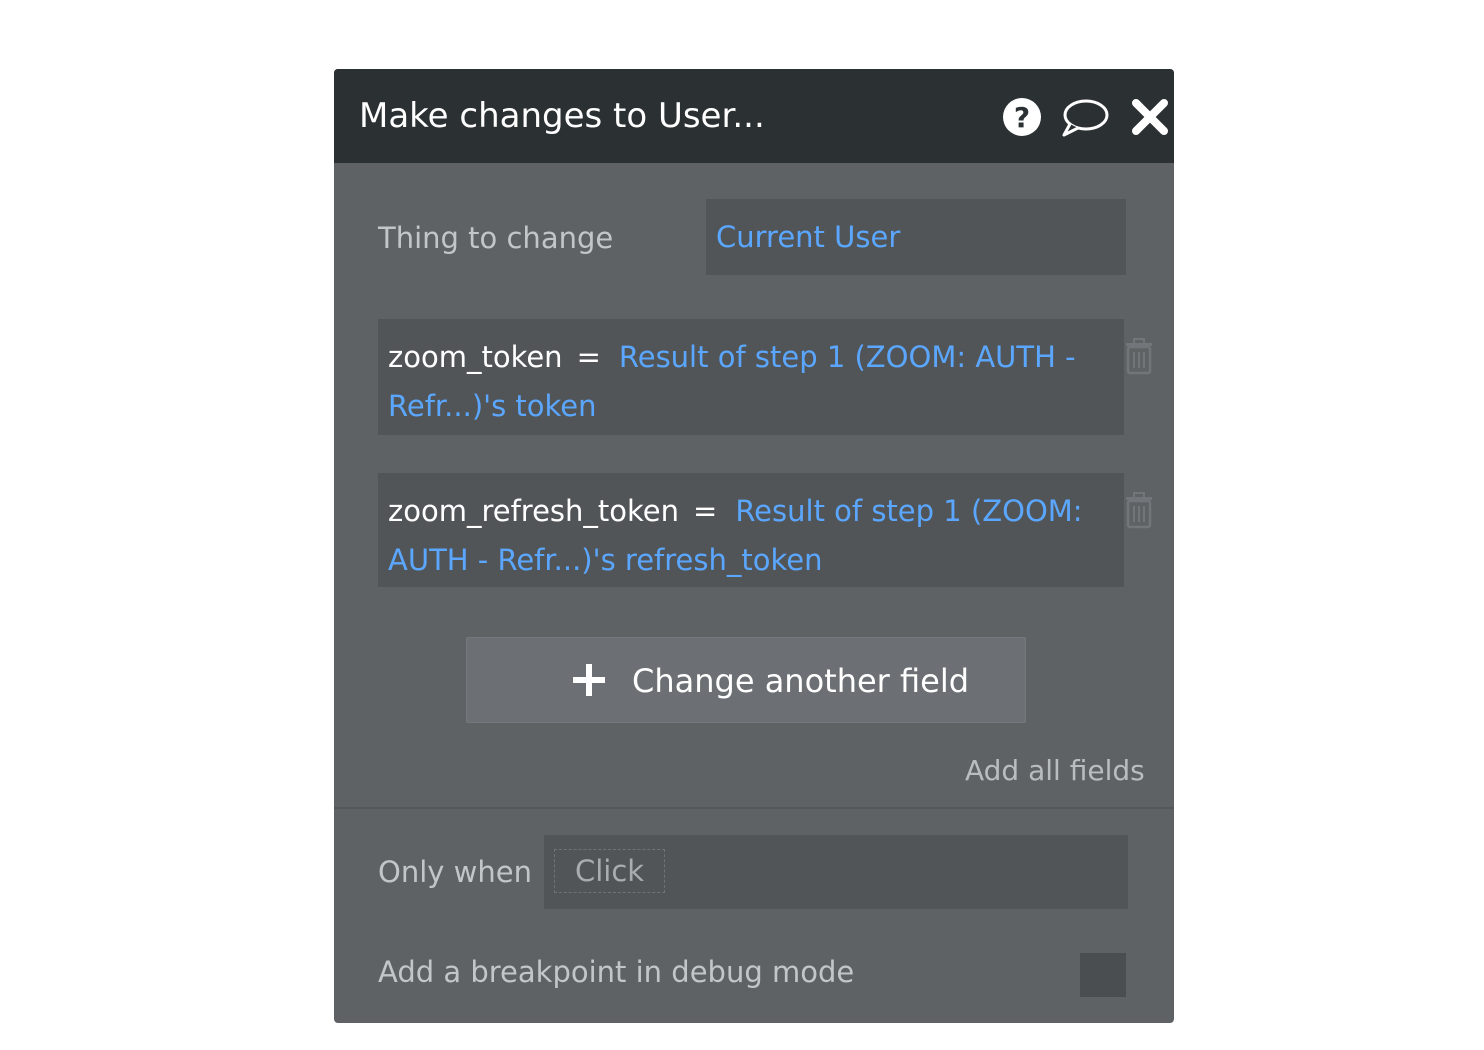 This screenshot has height=1050, width=1484. I want to click on only-when-field: Click, so click(836, 872).